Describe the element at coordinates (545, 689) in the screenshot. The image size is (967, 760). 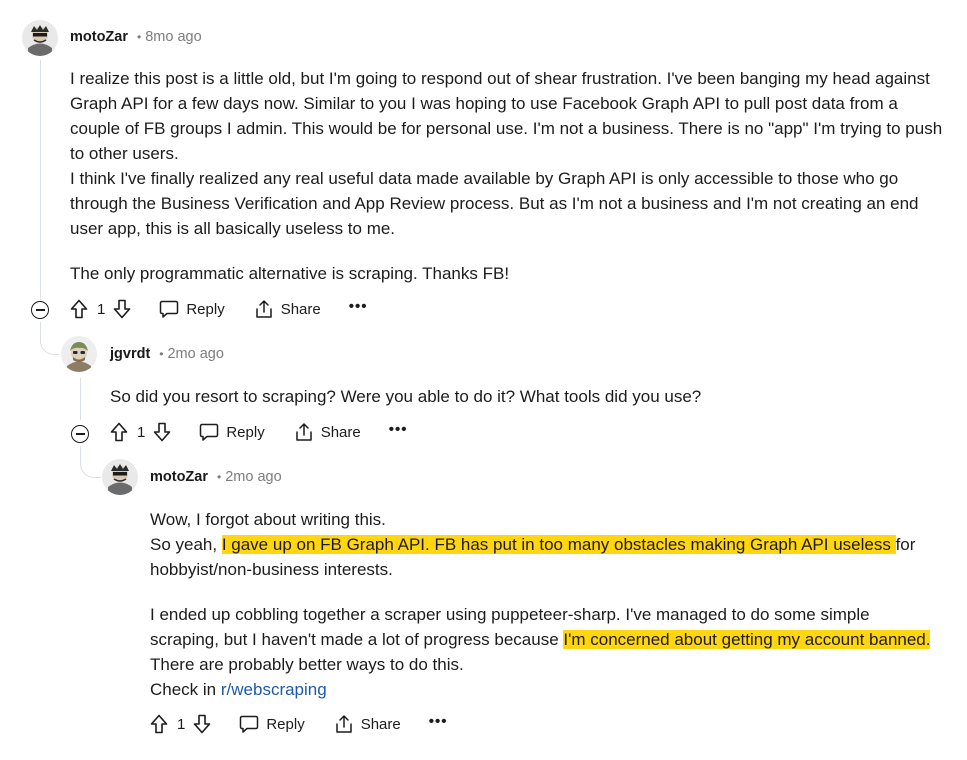
I see `comment-paragraph: Check in r/webscraping` at that location.